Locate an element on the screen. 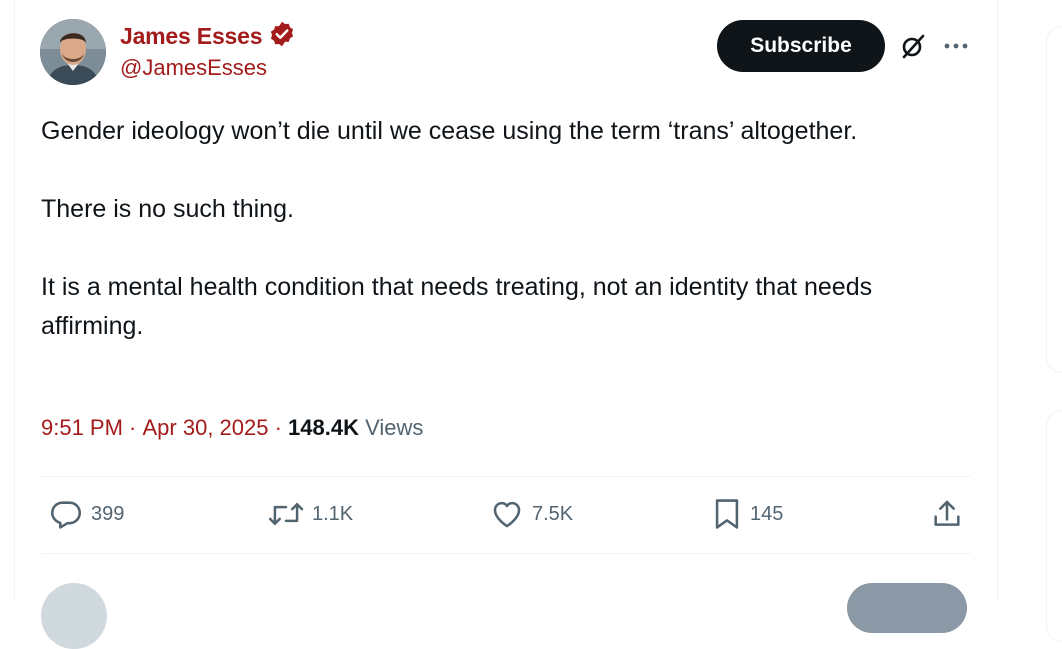  reply-button: 399 is located at coordinates (86, 514).